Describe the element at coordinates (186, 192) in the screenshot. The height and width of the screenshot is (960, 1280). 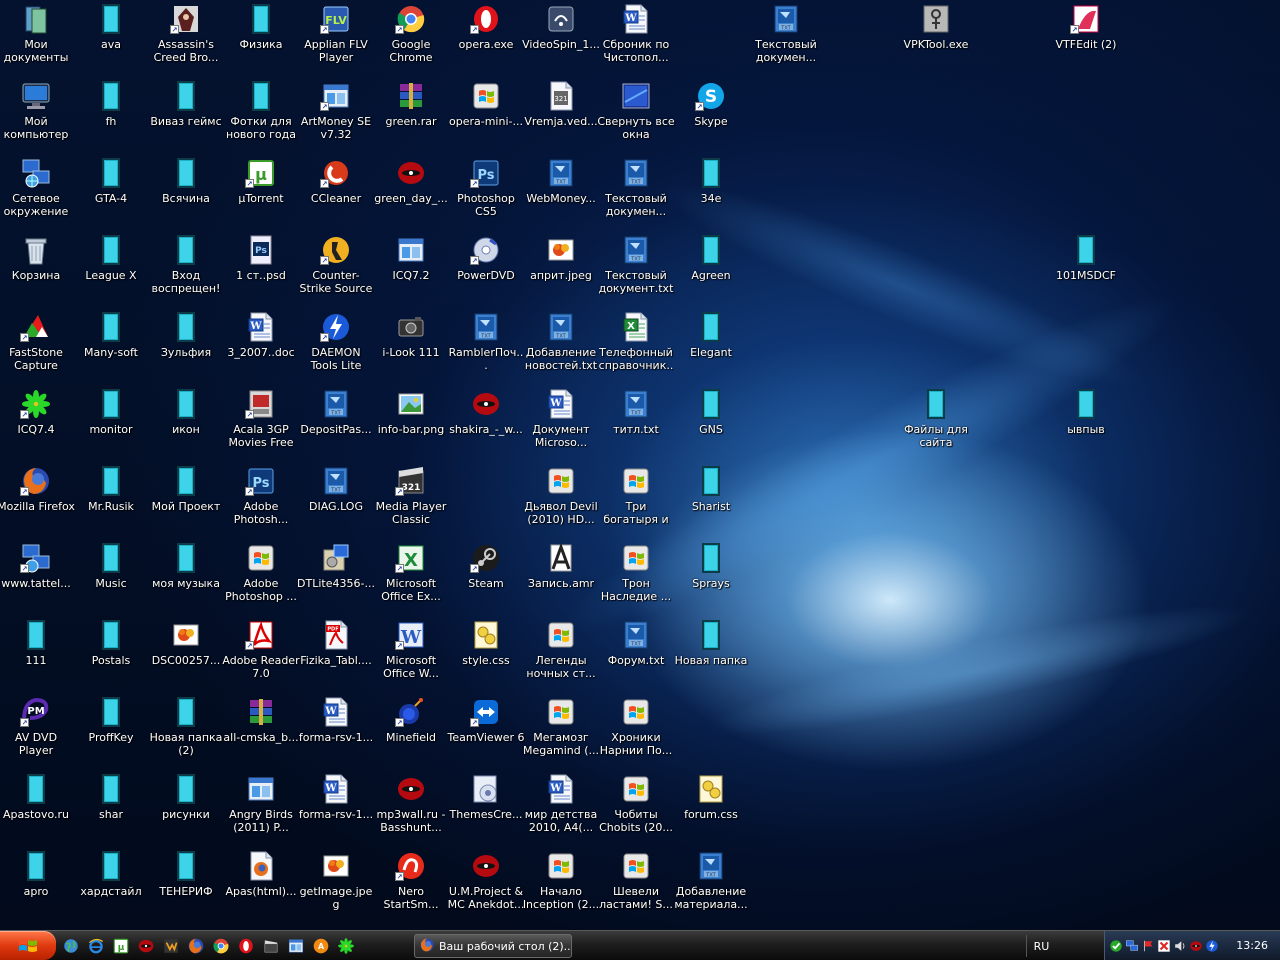
I see `desktop-icon: Всячина` at that location.